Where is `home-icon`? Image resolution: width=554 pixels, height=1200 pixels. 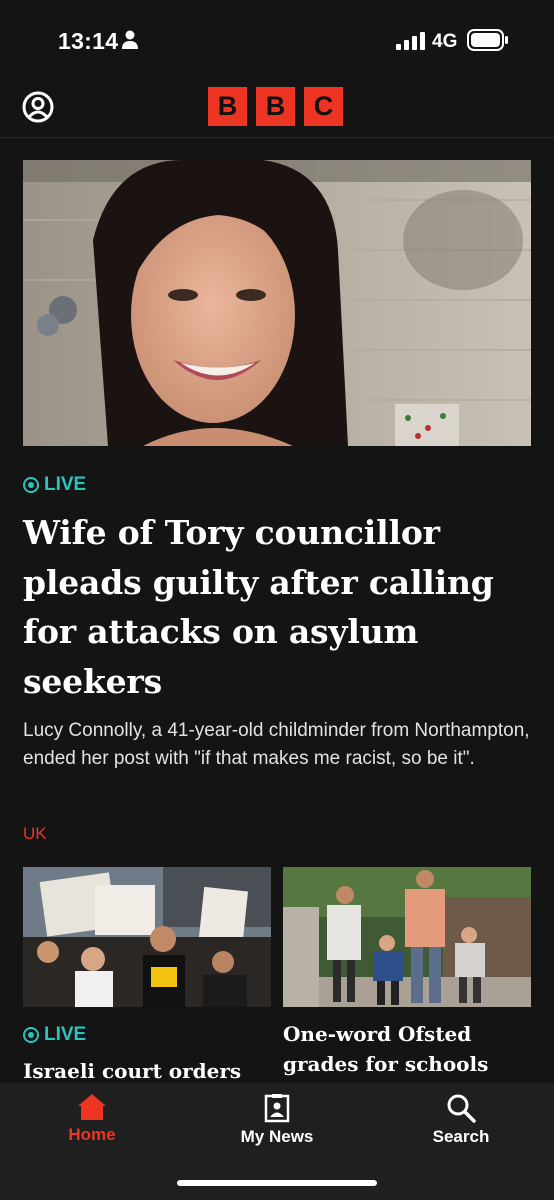 home-icon is located at coordinates (92, 1107).